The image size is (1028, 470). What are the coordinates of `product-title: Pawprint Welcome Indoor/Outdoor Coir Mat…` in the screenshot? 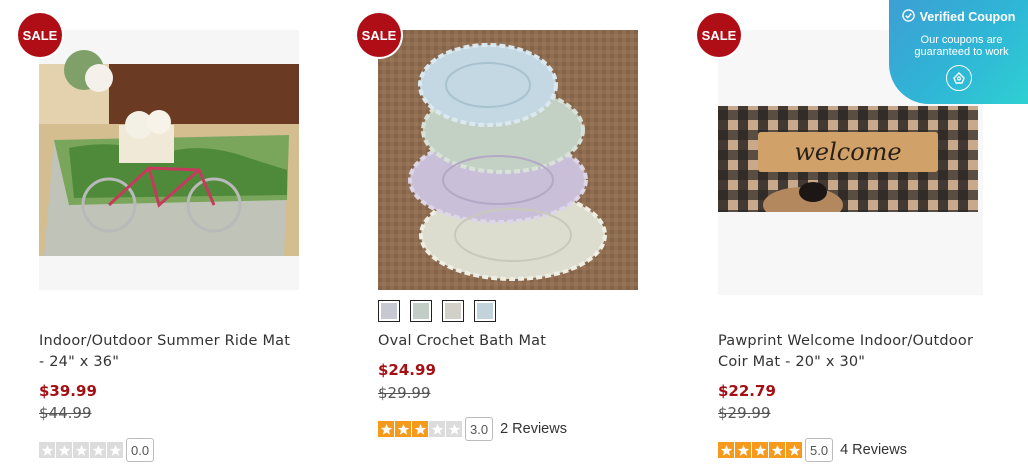 It's located at (853, 352).